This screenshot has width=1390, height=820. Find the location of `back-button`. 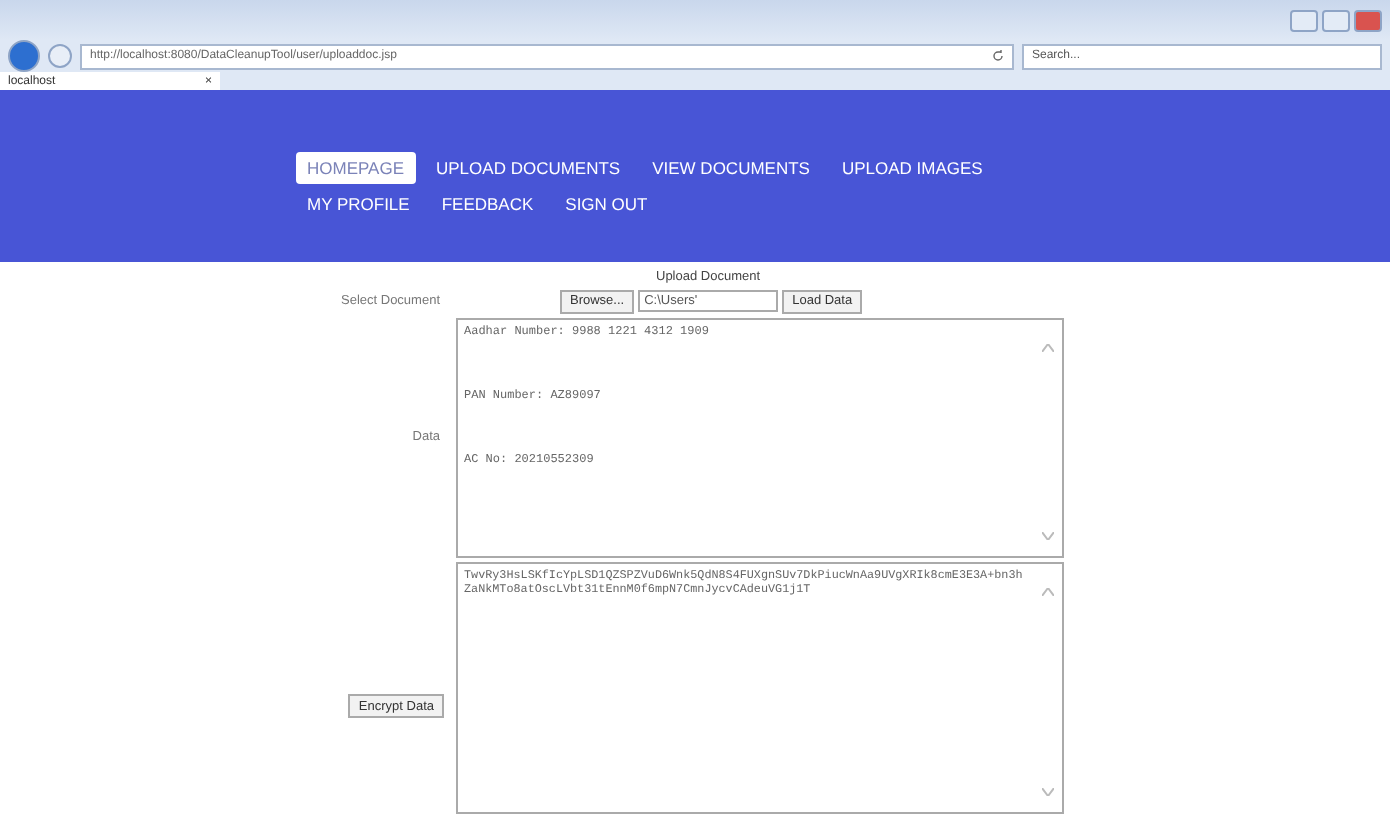

back-button is located at coordinates (24, 56).